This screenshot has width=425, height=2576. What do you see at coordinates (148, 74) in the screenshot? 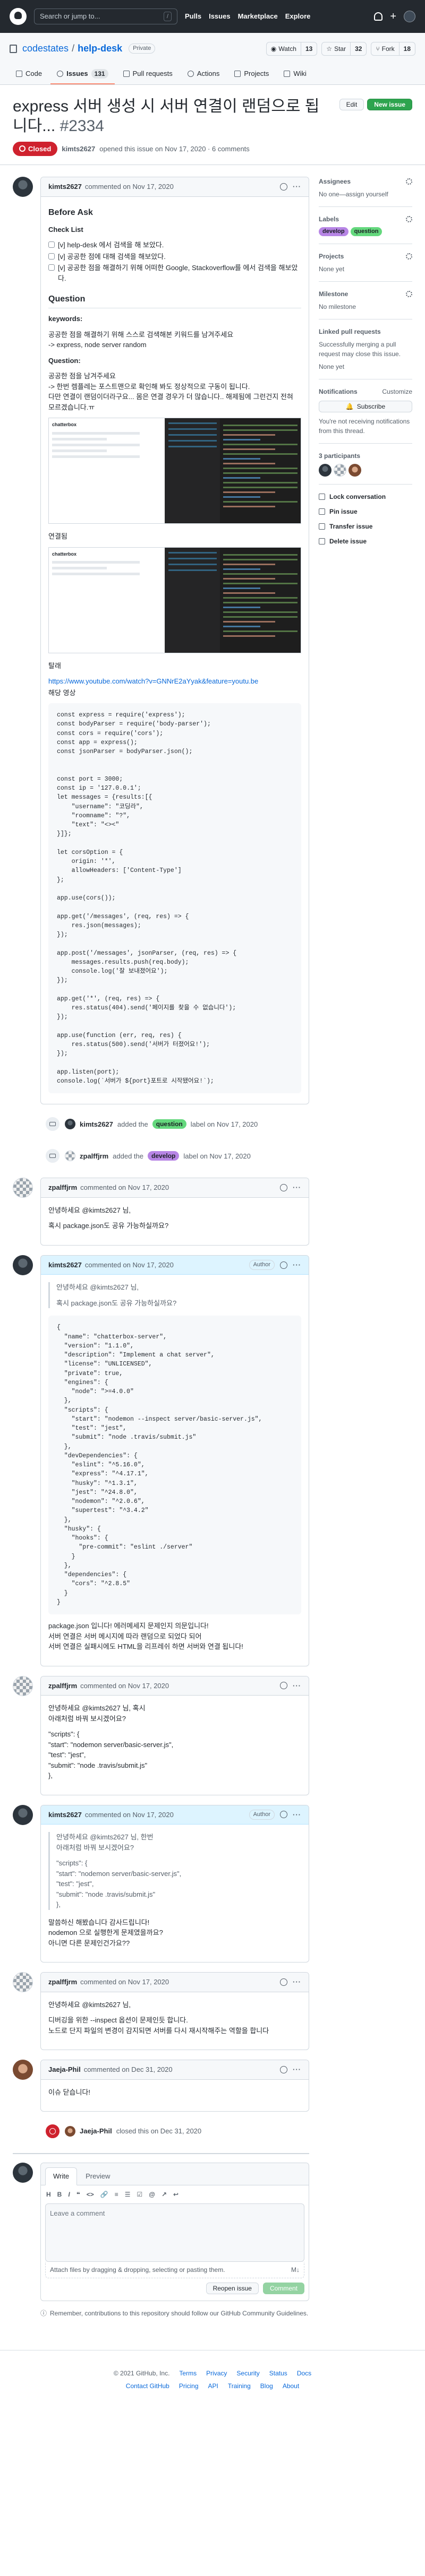
I see `tab-pull-requests: Pull requests` at bounding box center [148, 74].